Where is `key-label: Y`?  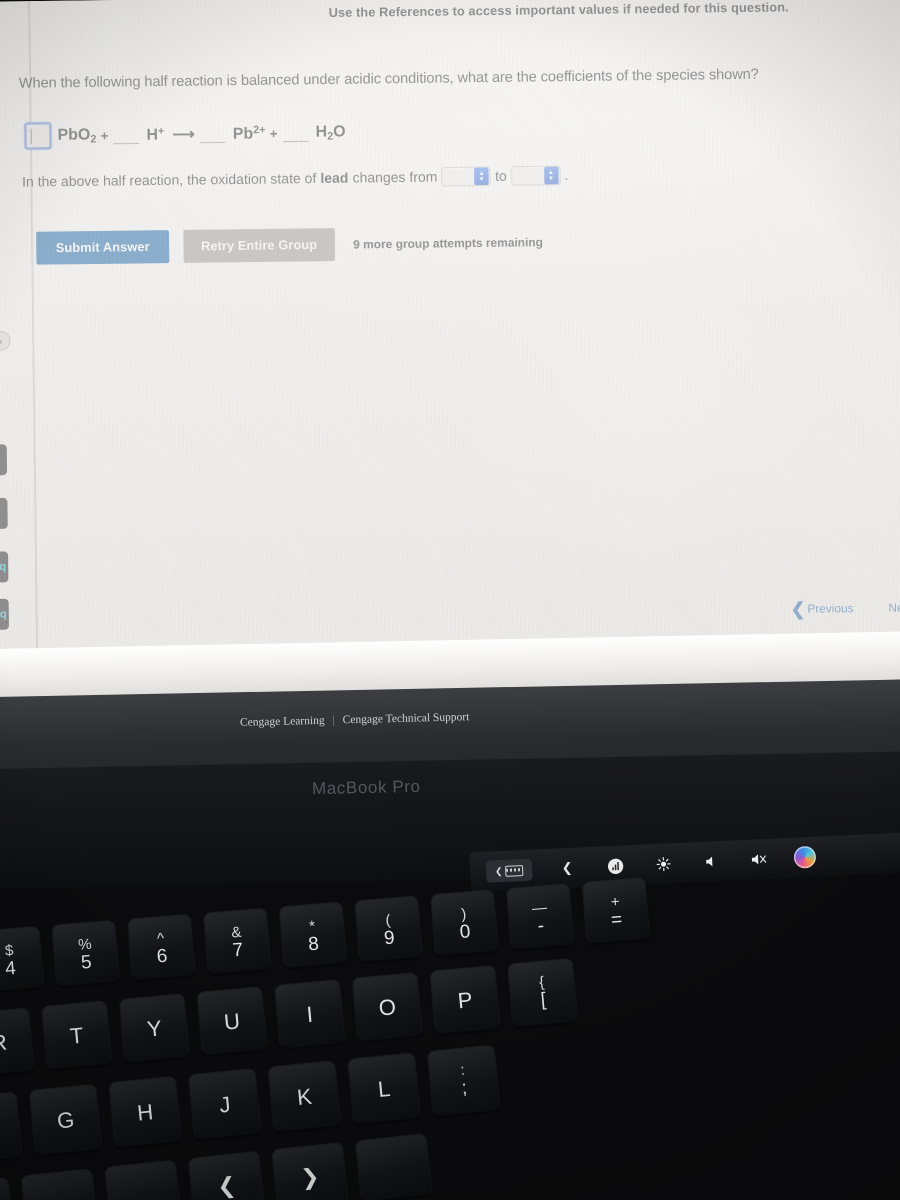 key-label: Y is located at coordinates (154, 1028).